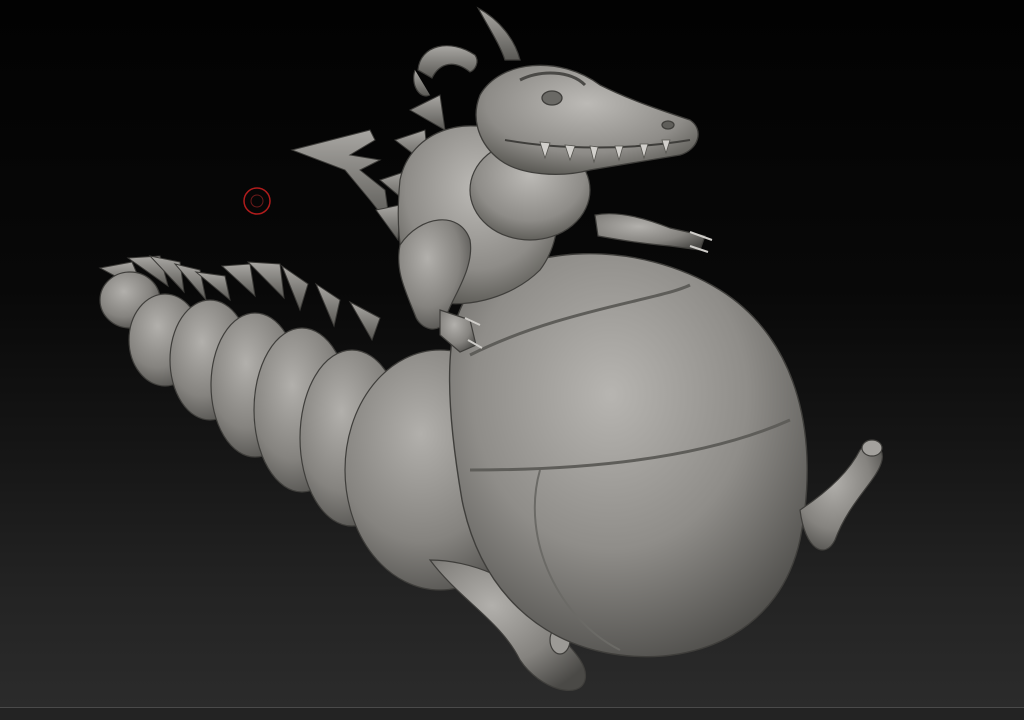 The image size is (1024, 720). I want to click on head, so click(587, 119).